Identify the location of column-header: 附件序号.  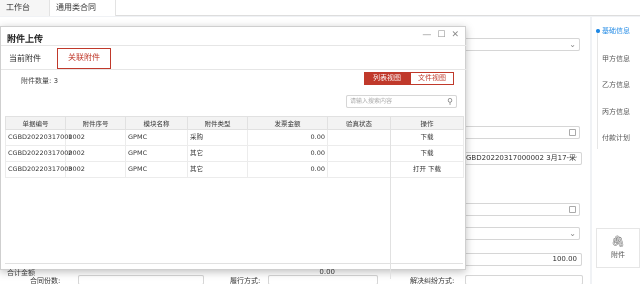
(95, 123).